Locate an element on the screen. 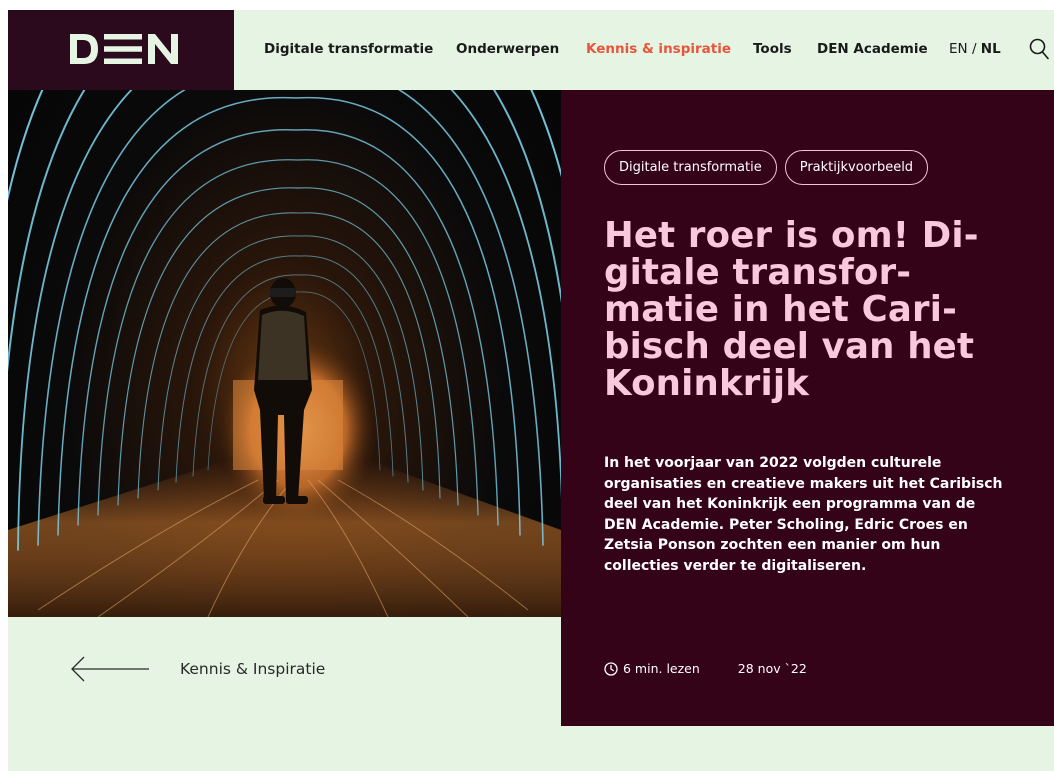 The image size is (1054, 771). search-icon is located at coordinates (1039, 49).